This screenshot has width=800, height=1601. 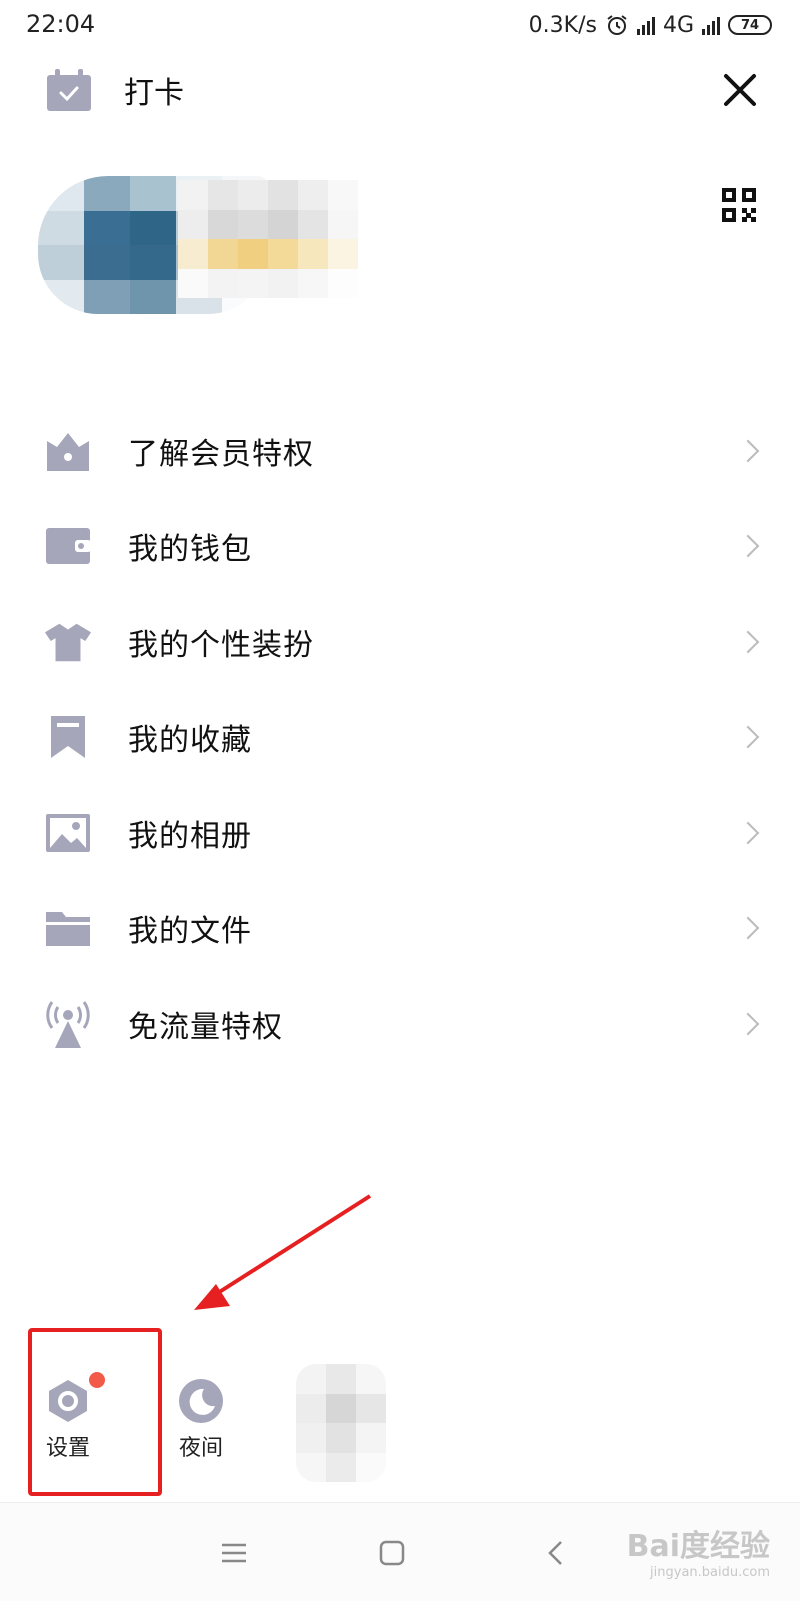 What do you see at coordinates (562, 25) in the screenshot?
I see `network-speed: 0.3K/s` at bounding box center [562, 25].